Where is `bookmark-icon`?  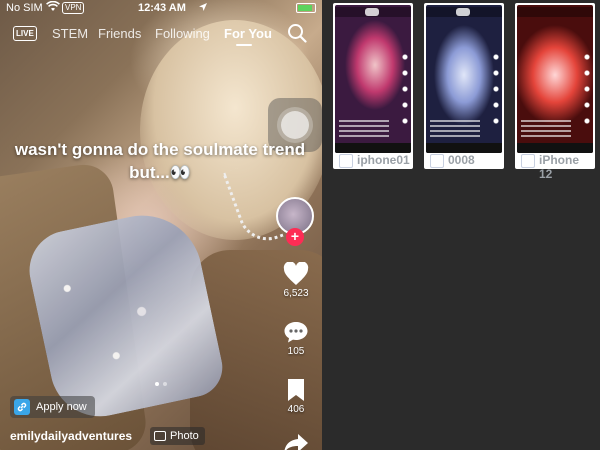 bookmark-icon is located at coordinates (296, 390).